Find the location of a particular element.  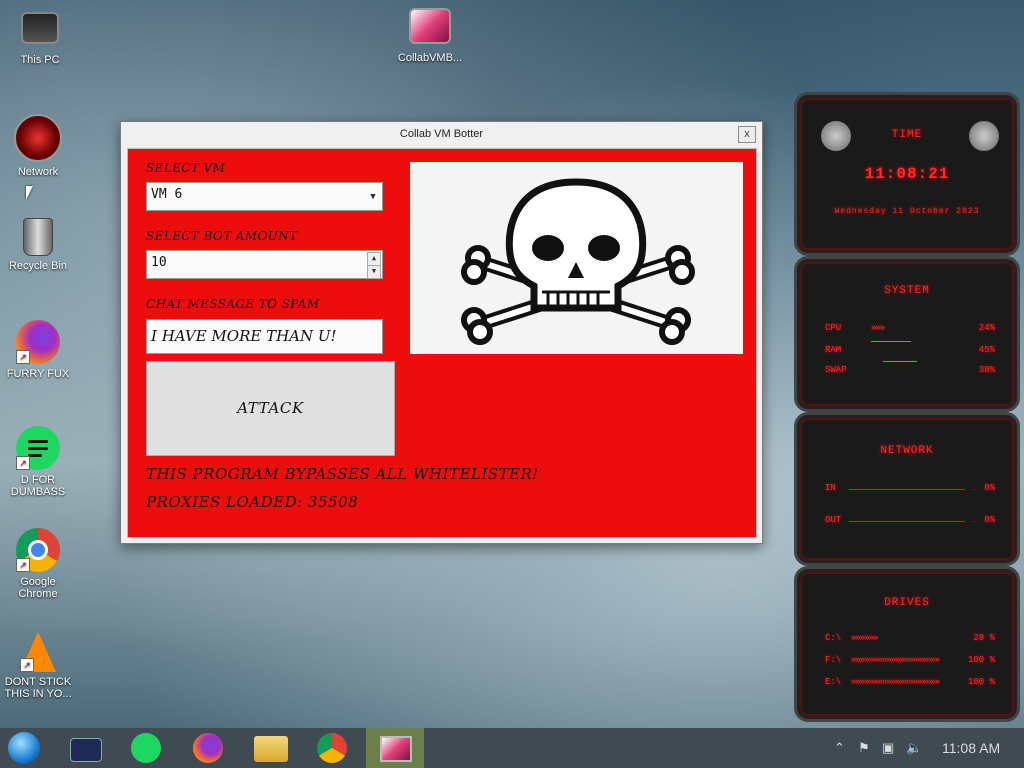

drive-f-bar: »»»»»»»»»»»»»»»»»»»» is located at coordinates (895, 660).